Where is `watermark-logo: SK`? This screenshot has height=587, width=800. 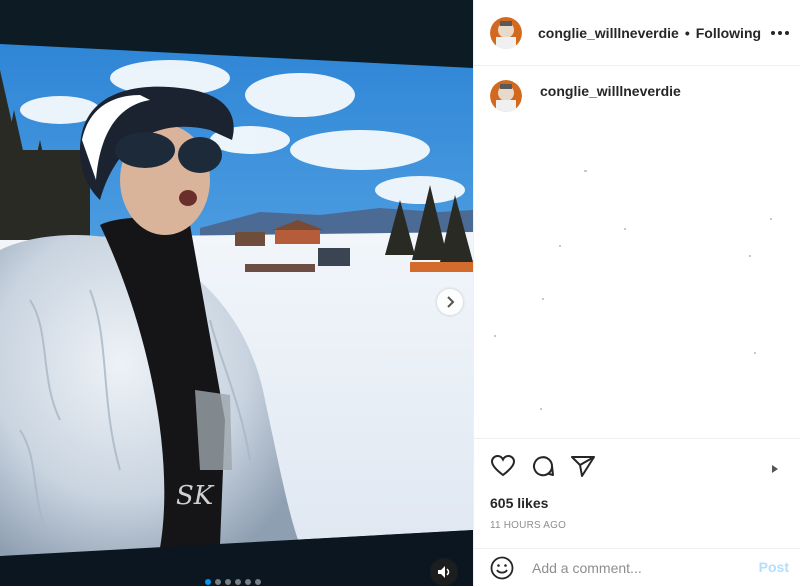 watermark-logo: SK is located at coordinates (195, 496).